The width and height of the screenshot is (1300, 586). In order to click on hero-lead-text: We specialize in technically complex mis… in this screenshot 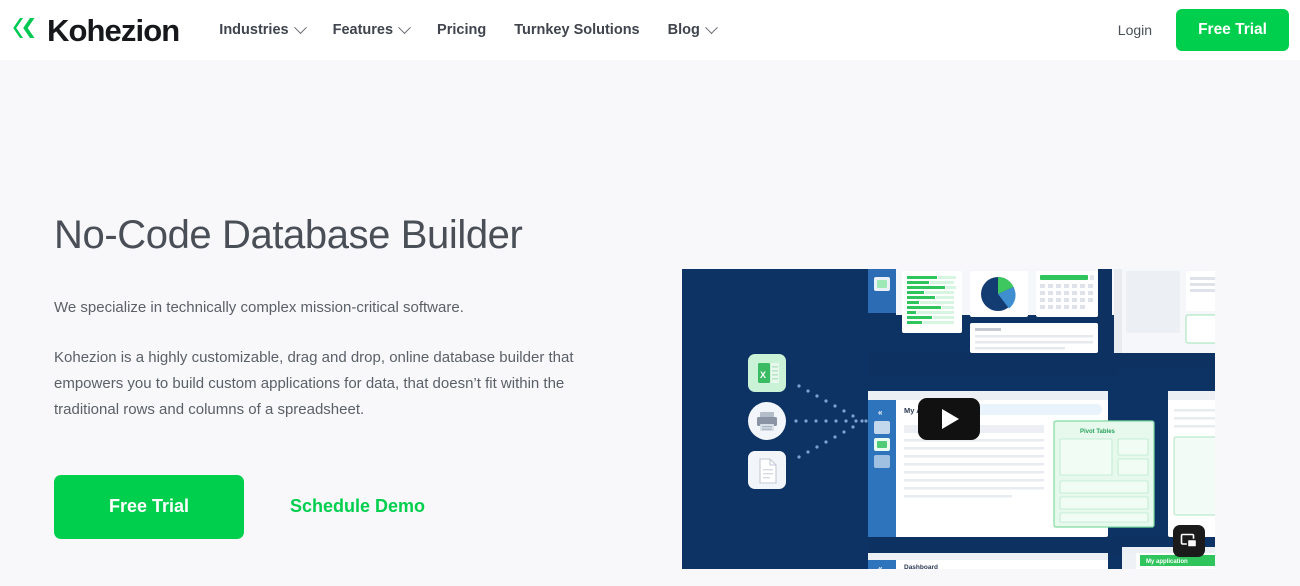, I will do `click(259, 307)`.